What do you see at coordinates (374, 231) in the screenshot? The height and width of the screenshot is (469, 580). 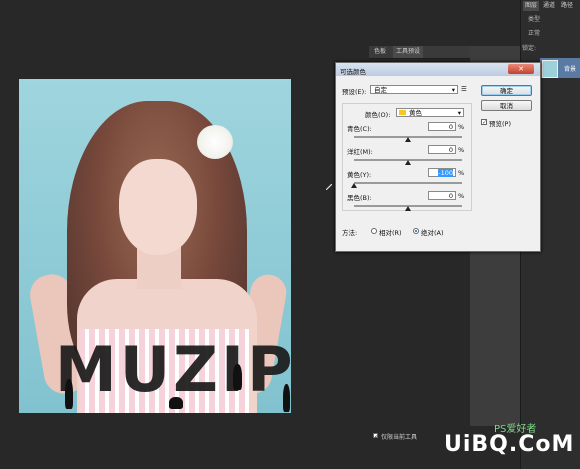 I see `relative-radio` at bounding box center [374, 231].